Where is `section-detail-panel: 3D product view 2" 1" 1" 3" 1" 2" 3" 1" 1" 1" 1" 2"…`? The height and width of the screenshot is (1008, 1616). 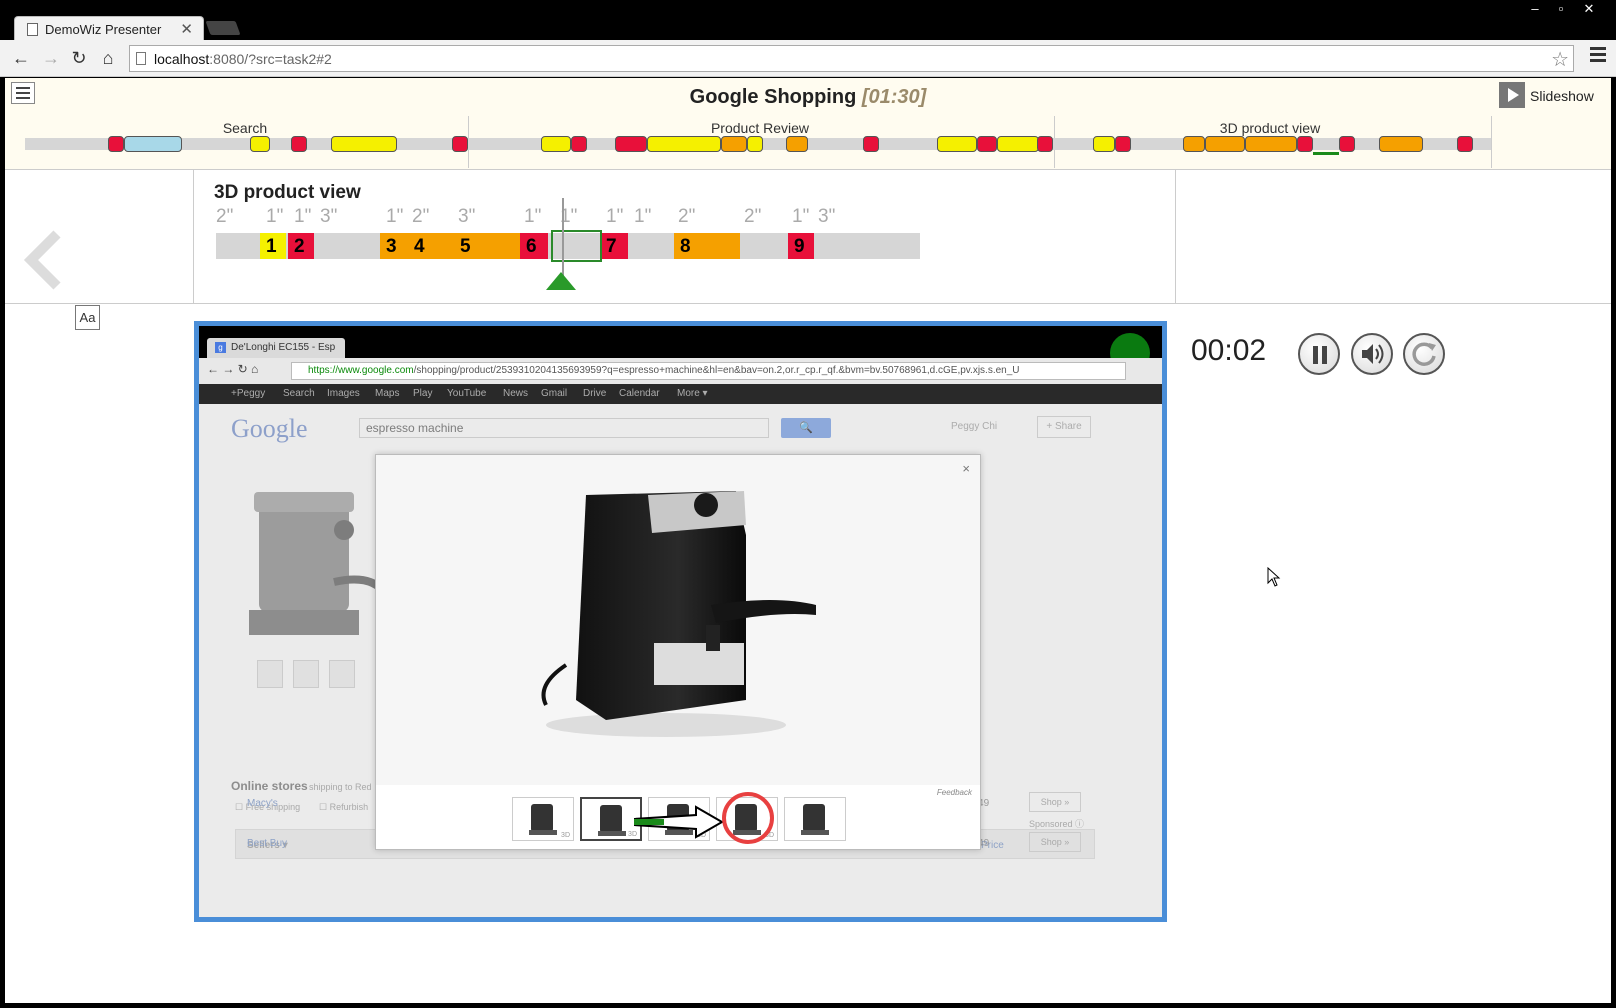 section-detail-panel: 3D product view 2" 1" 1" 3" 1" 2" 3" 1" 1" 1" 1" 2"… is located at coordinates (684, 237).